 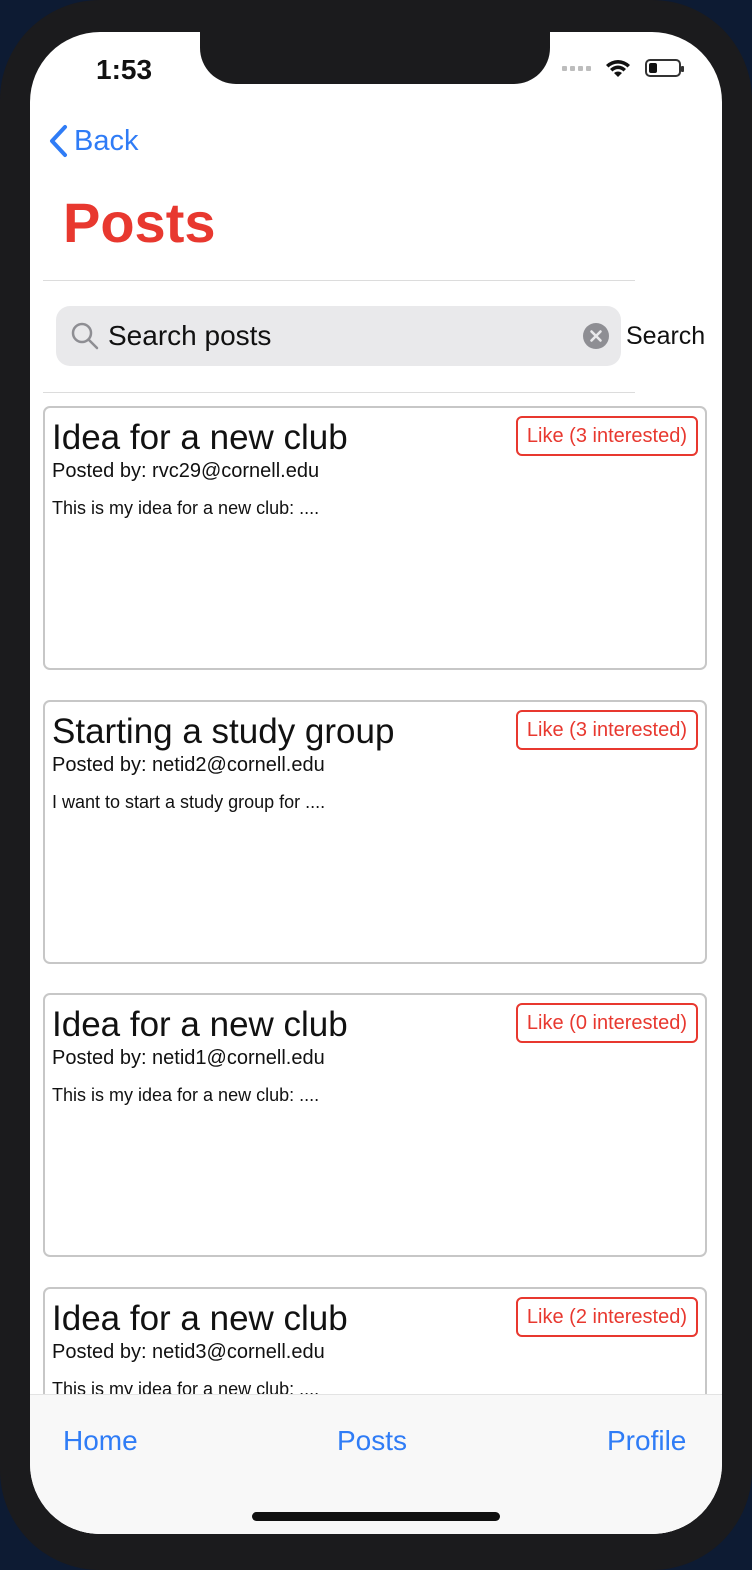 I want to click on home-indicator, so click(x=376, y=1516).